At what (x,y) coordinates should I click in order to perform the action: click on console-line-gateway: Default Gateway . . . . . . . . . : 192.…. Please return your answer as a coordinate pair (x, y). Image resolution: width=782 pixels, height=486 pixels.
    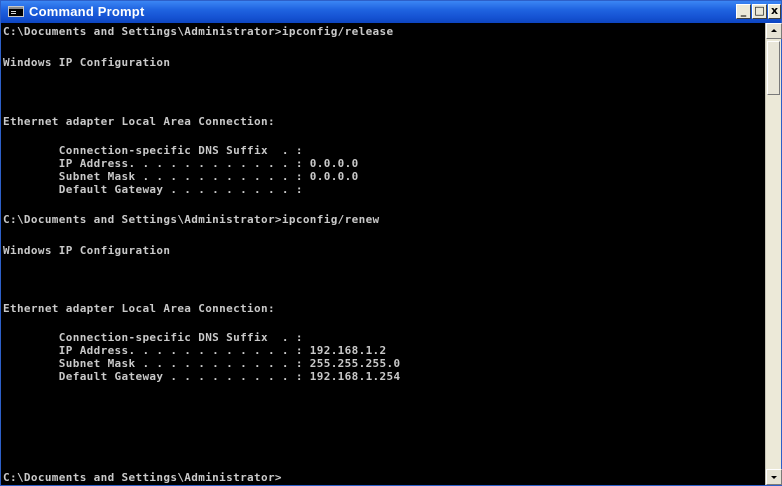
    Looking at the image, I should click on (202, 376).